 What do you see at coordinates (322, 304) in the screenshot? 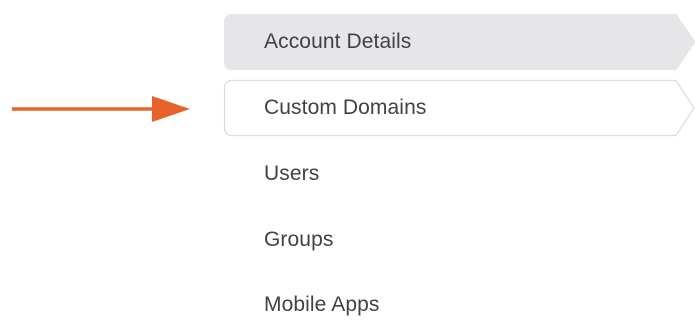
I see `nav-item-label: Mobile Apps` at bounding box center [322, 304].